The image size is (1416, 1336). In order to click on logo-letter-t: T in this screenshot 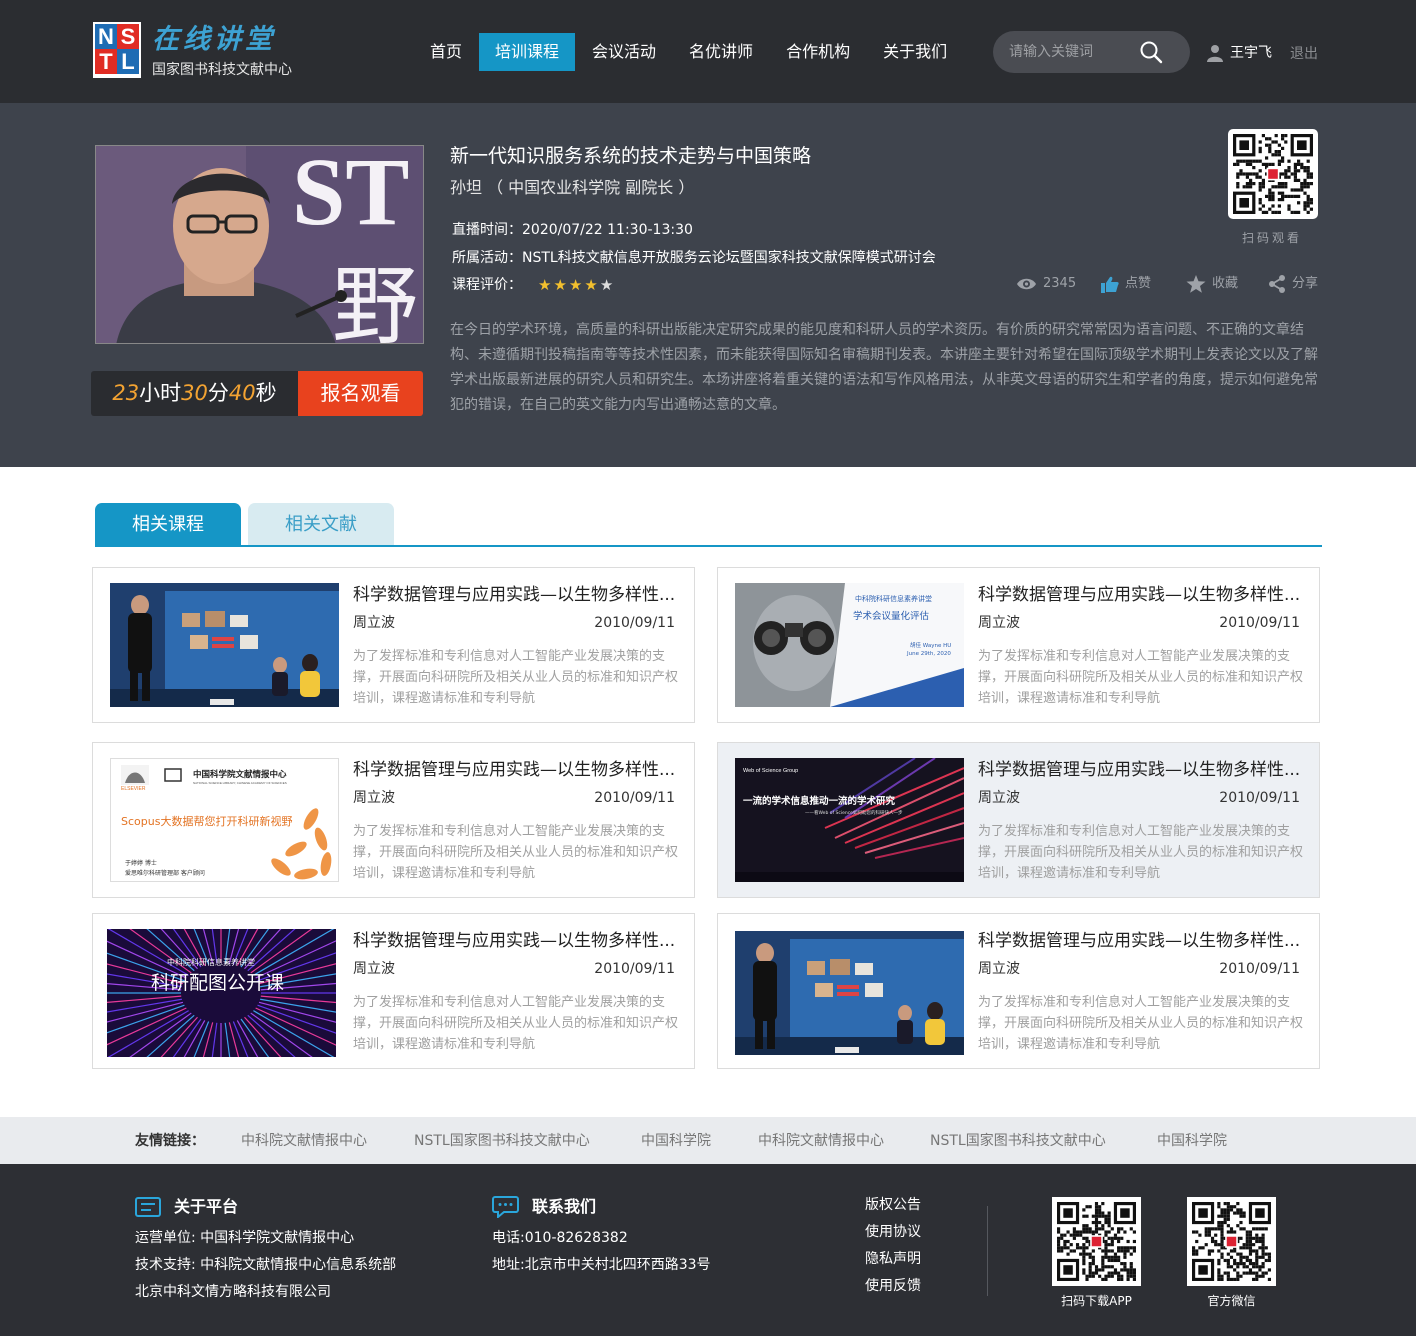, I will do `click(106, 61)`.